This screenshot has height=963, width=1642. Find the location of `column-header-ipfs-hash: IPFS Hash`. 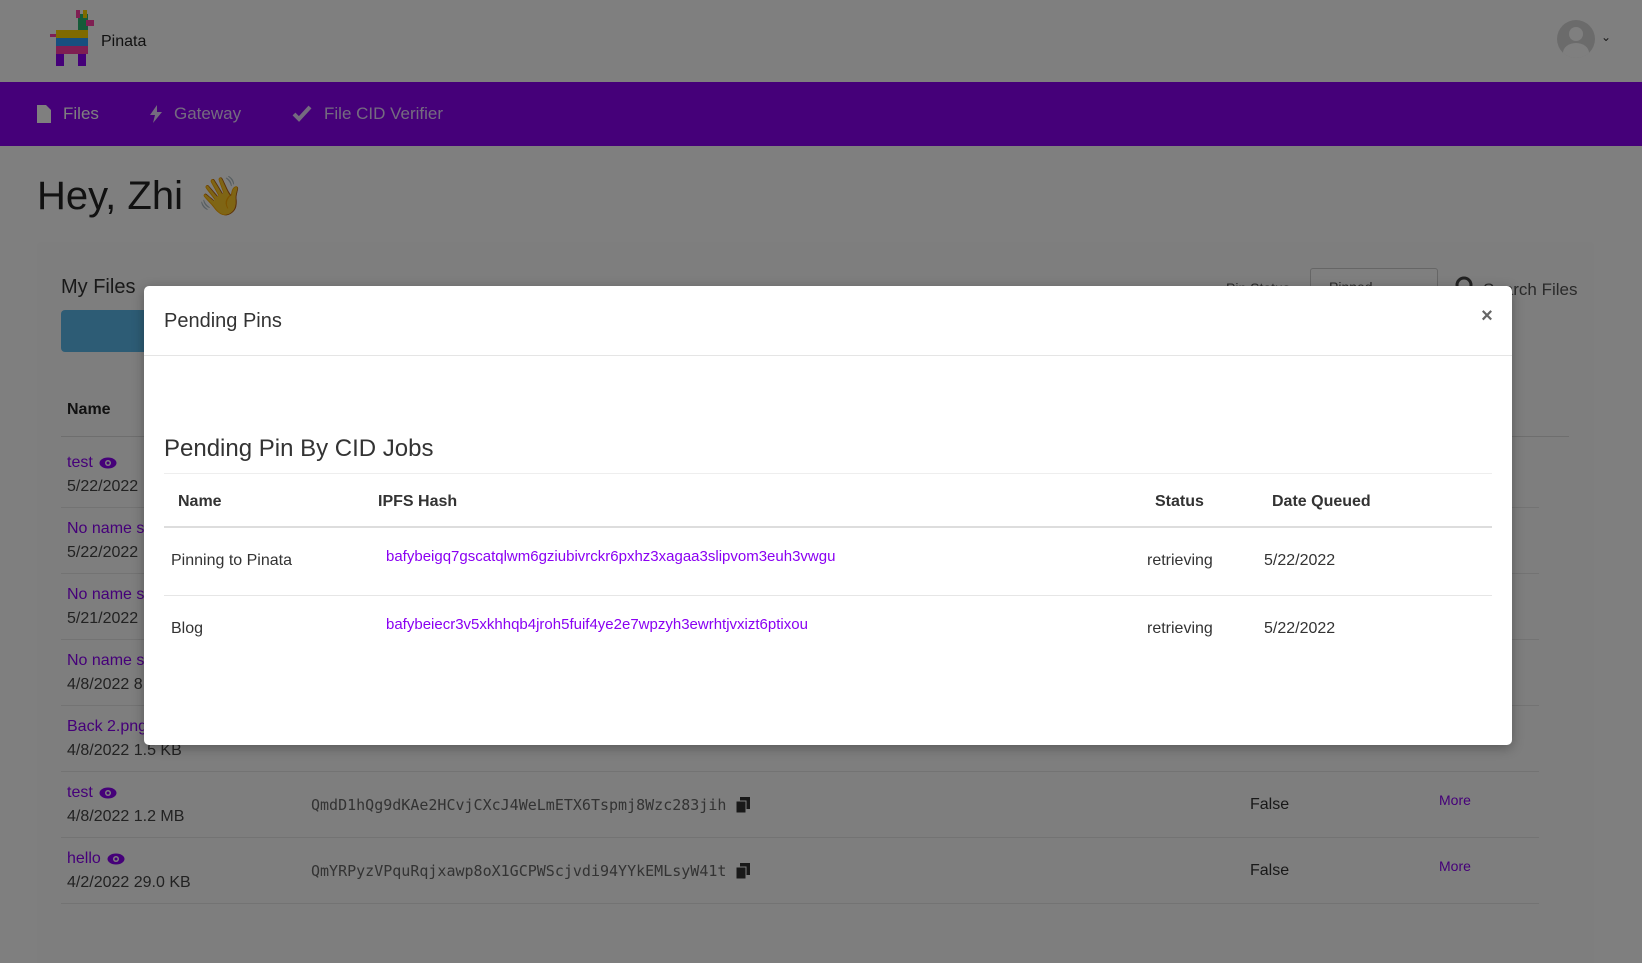

column-header-ipfs-hash: IPFS Hash is located at coordinates (418, 501).